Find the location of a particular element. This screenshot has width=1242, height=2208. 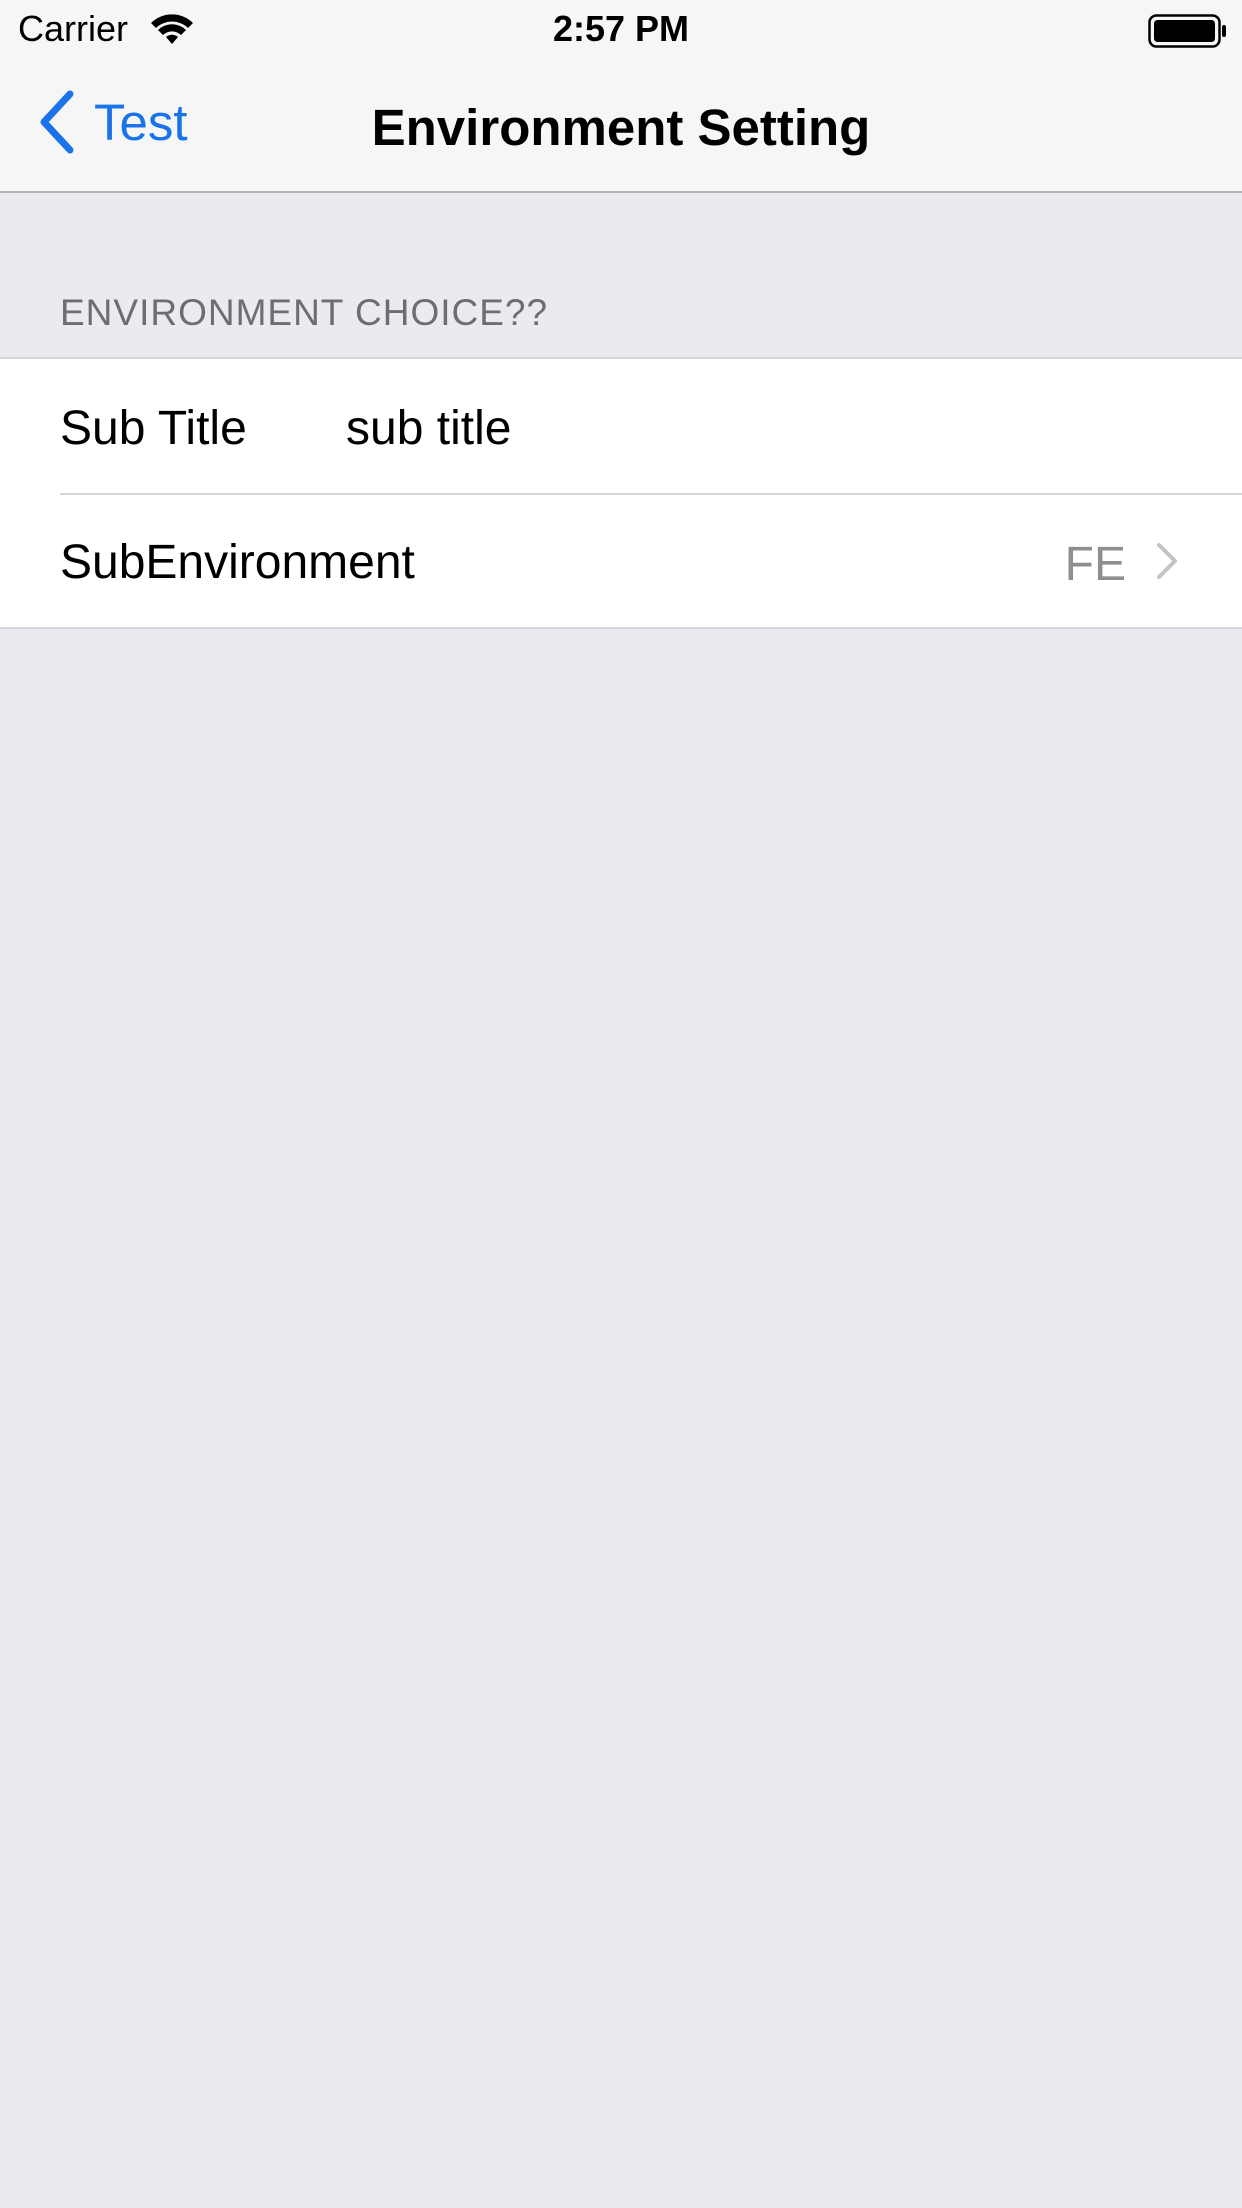

subenvironment-value: FE is located at coordinates (1095, 564).